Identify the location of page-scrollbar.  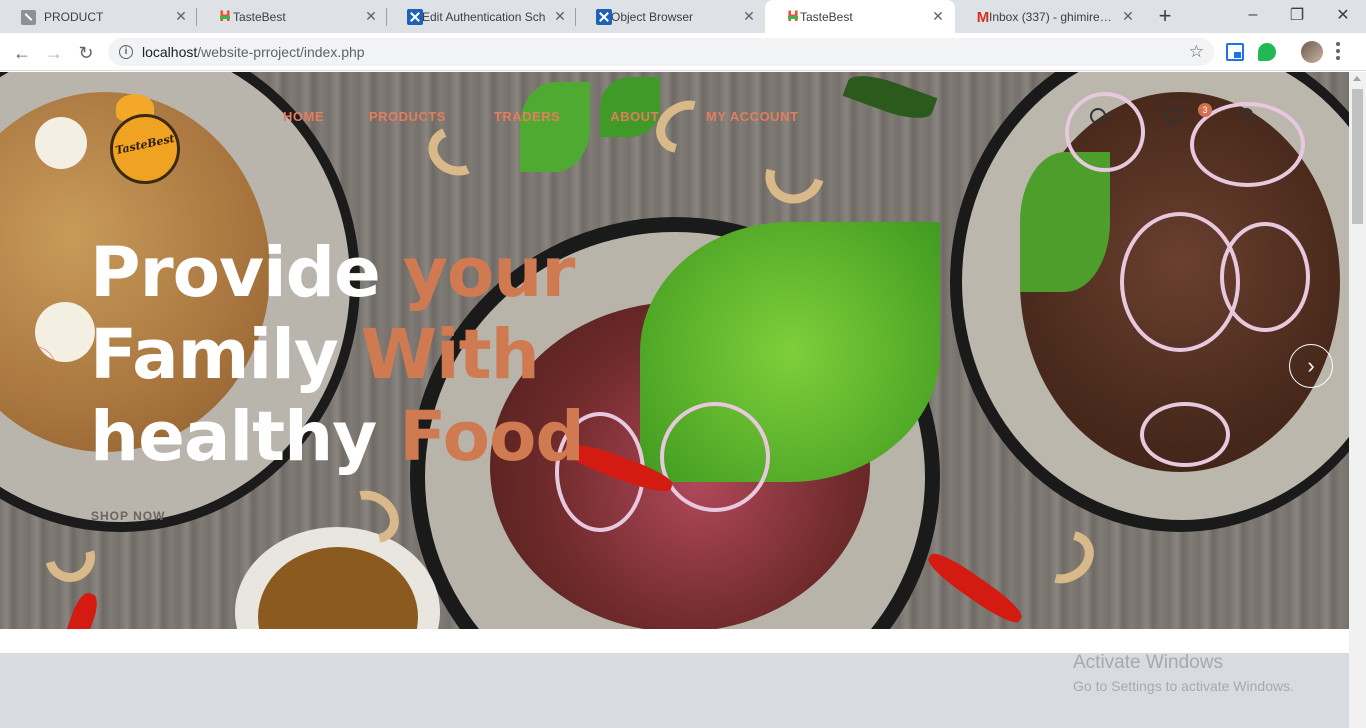
(1357, 400).